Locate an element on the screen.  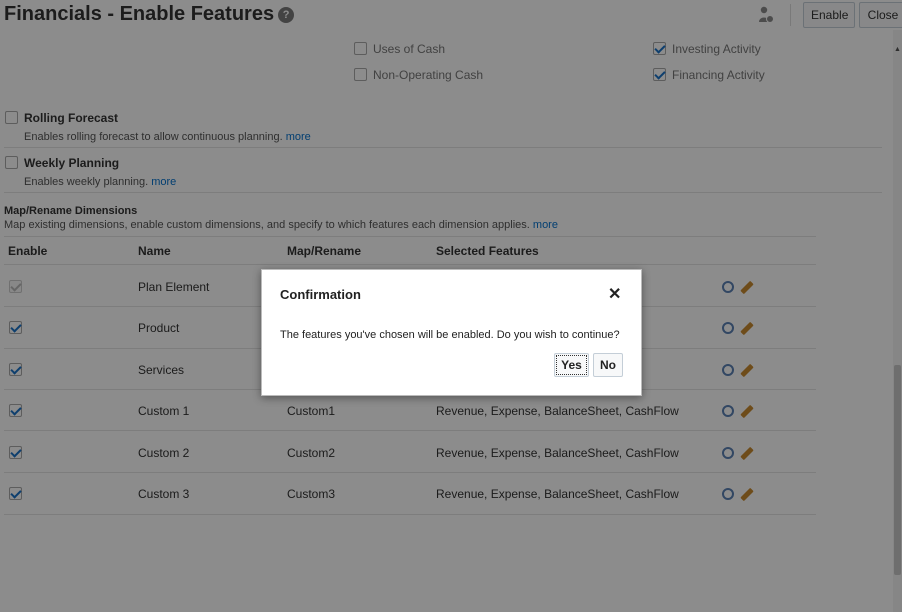
dialog-close-icon: ✕ is located at coordinates (614, 294).